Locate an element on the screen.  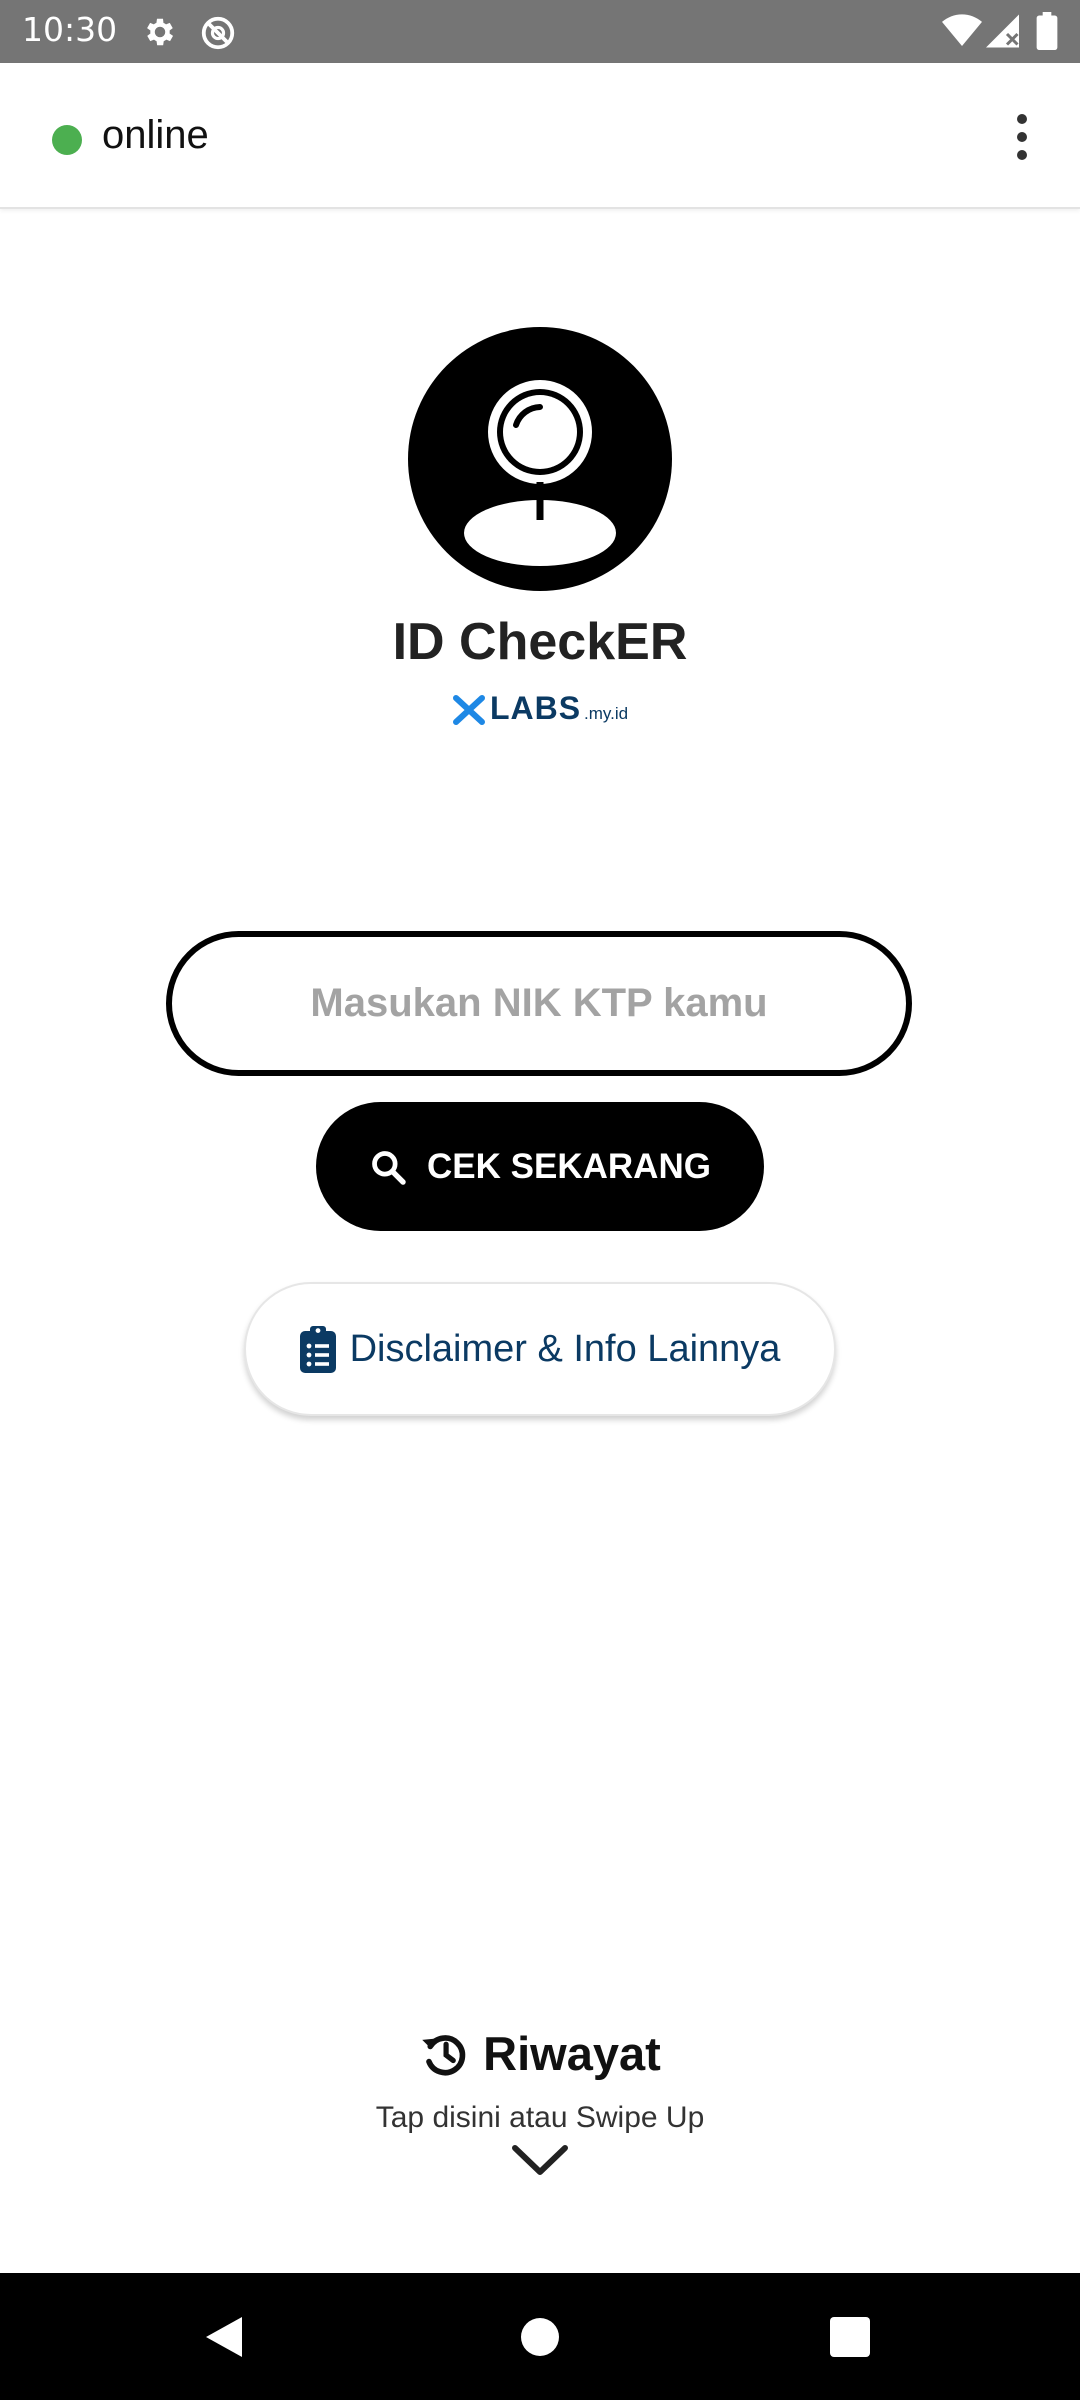
clipboard-list-icon is located at coordinates (317, 1349).